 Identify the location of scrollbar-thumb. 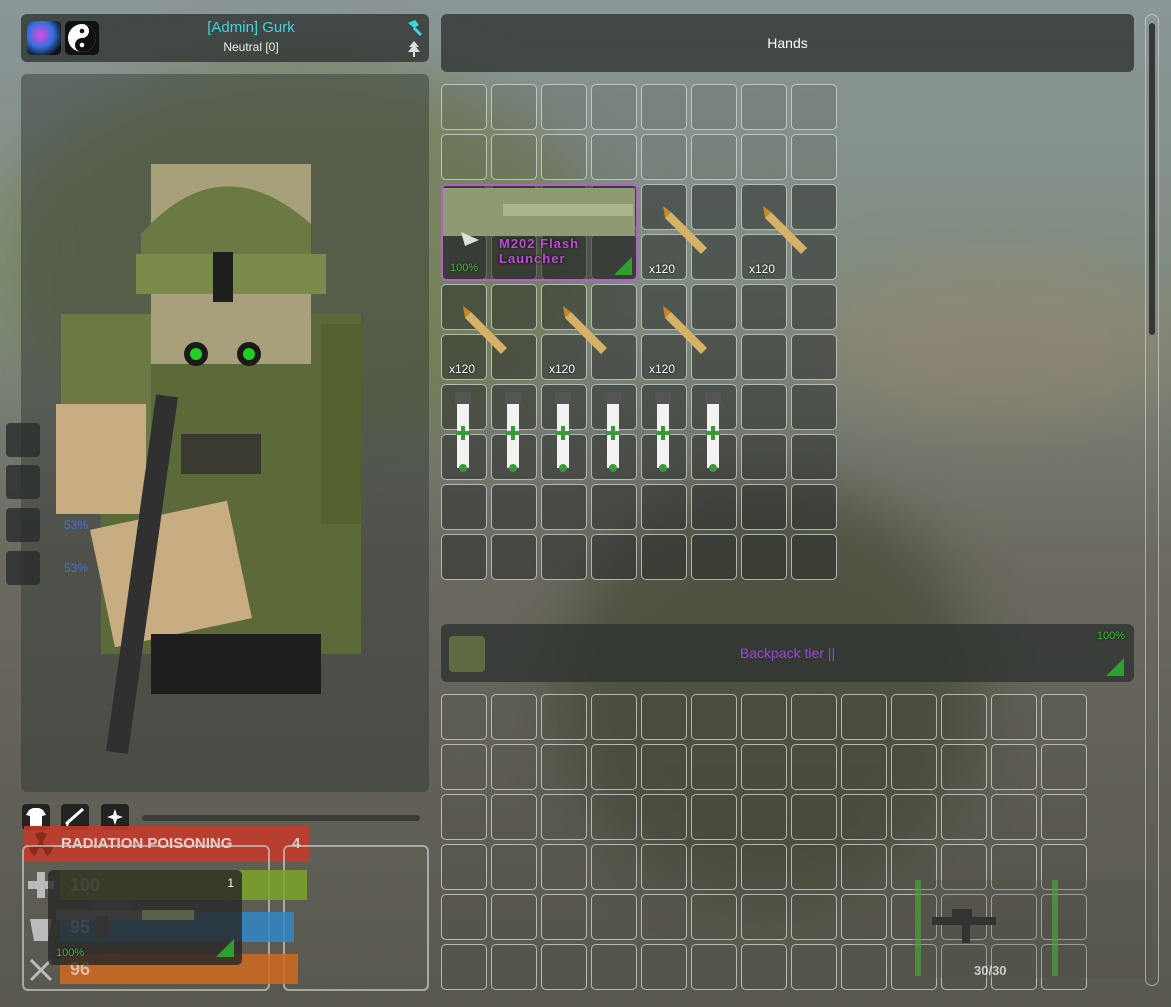
(1152, 179).